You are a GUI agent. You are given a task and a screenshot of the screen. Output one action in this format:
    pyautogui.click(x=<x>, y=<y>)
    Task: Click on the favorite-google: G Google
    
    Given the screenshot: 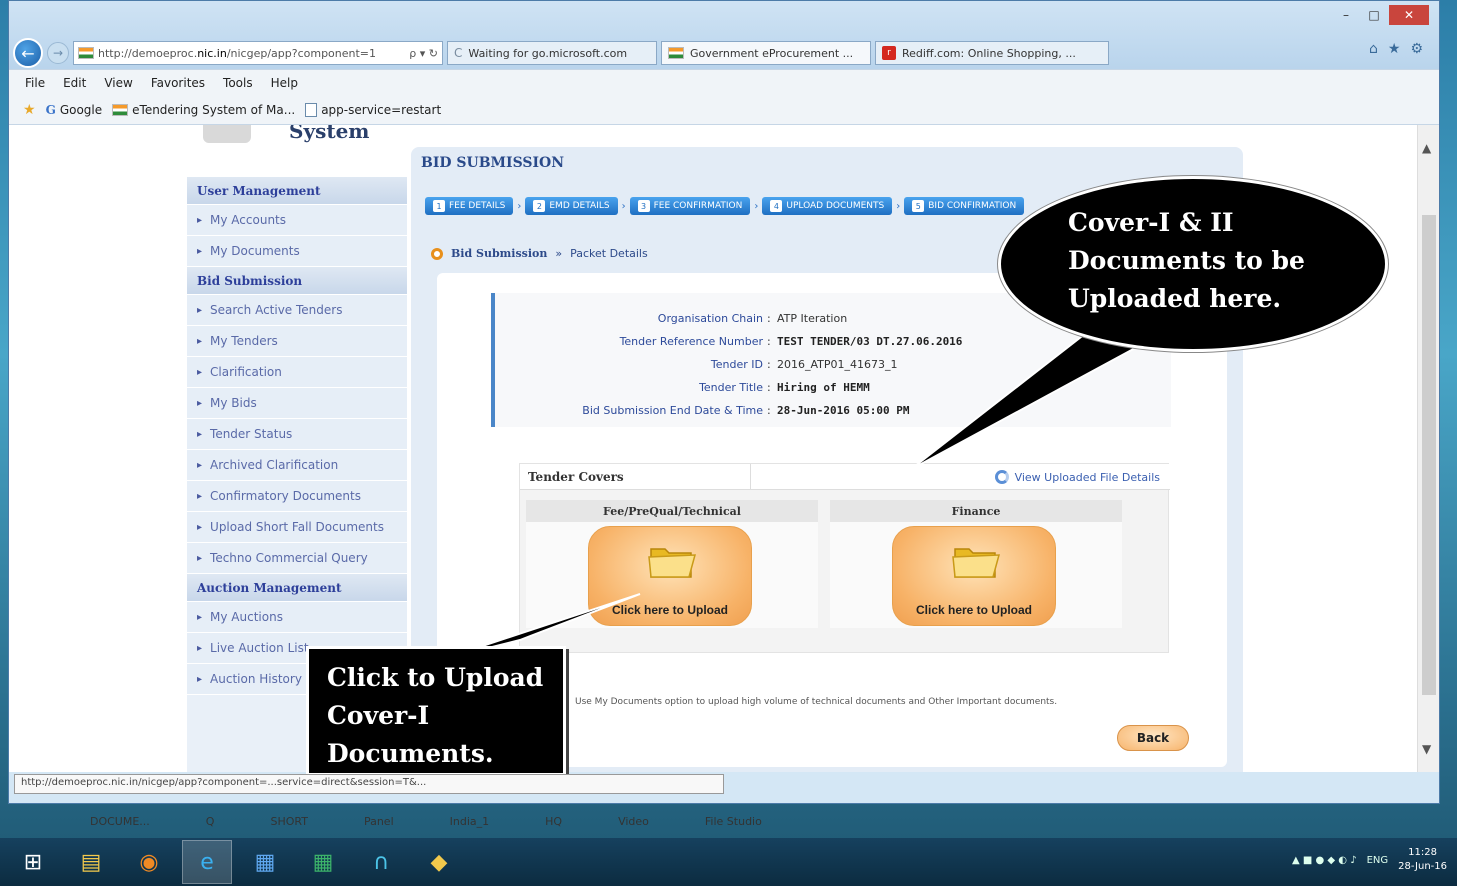 What is the action you would take?
    pyautogui.click(x=74, y=110)
    